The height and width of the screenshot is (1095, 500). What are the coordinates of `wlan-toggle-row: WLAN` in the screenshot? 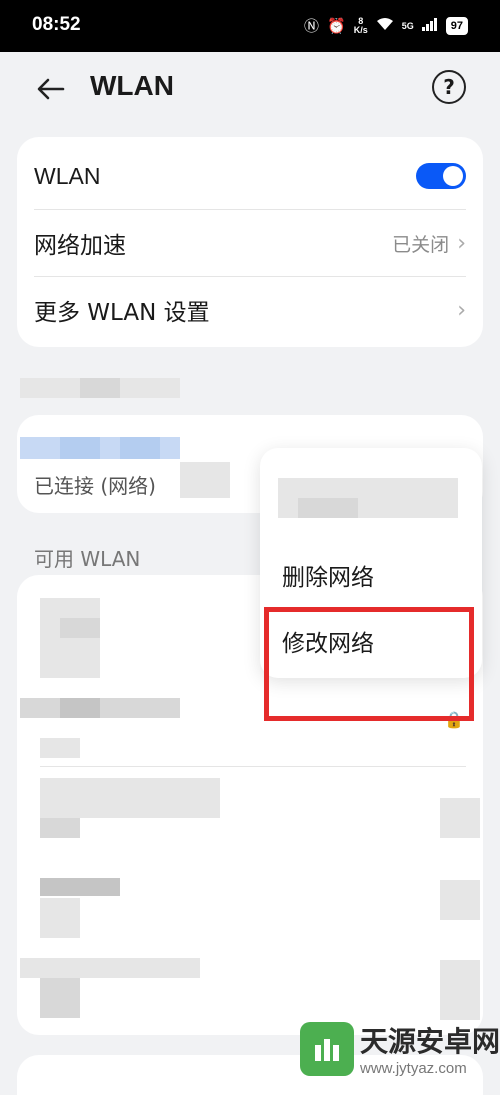 It's located at (250, 176).